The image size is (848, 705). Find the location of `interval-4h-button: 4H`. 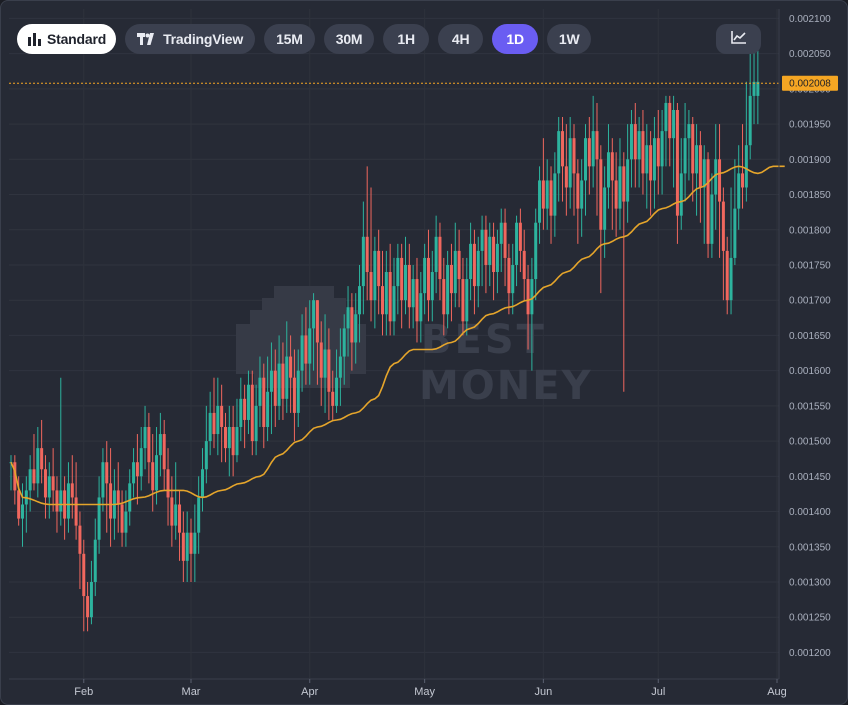

interval-4h-button: 4H is located at coordinates (460, 39).